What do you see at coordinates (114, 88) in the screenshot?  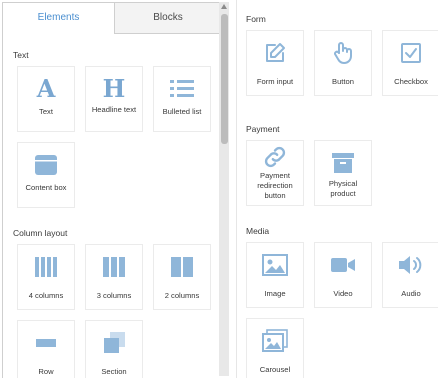 I see `letter-h-icon: H` at bounding box center [114, 88].